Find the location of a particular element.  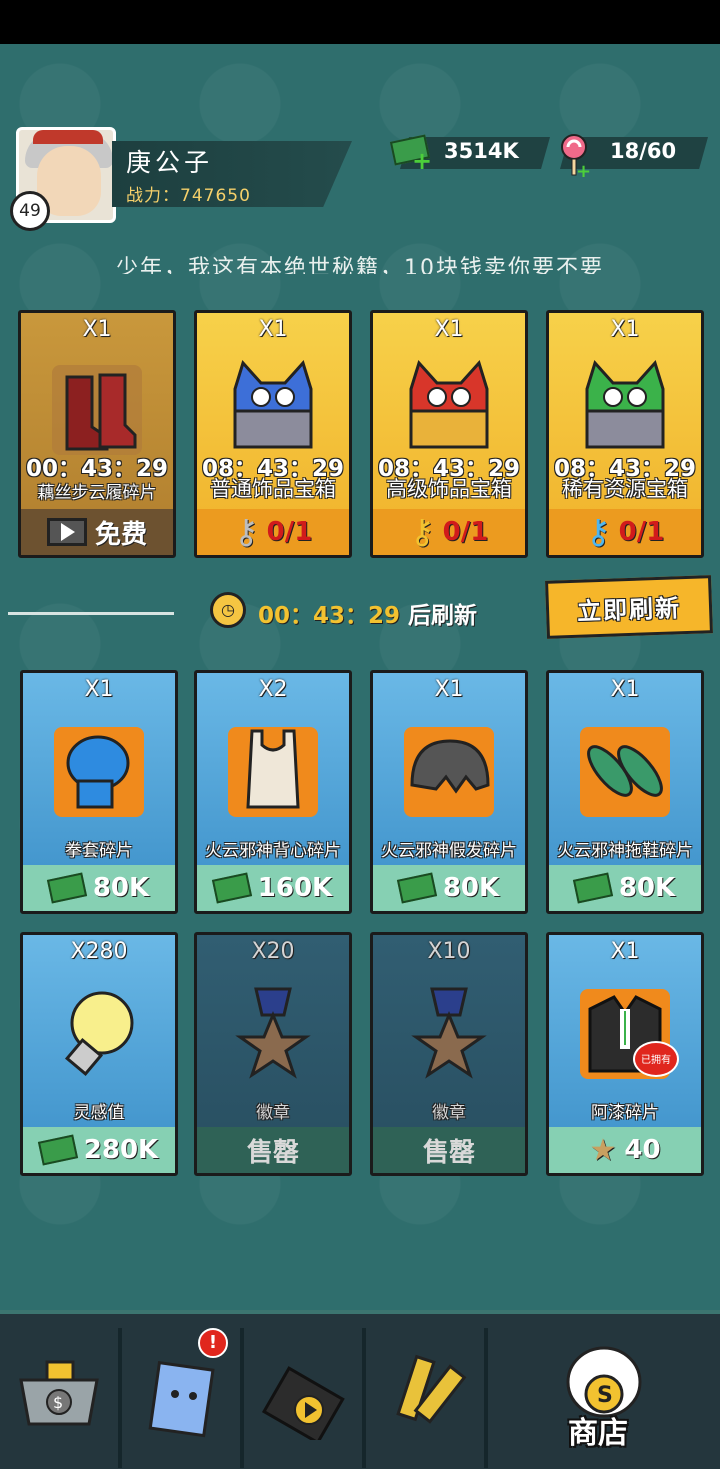

refresh-time: 00：43：29 is located at coordinates (329, 616).